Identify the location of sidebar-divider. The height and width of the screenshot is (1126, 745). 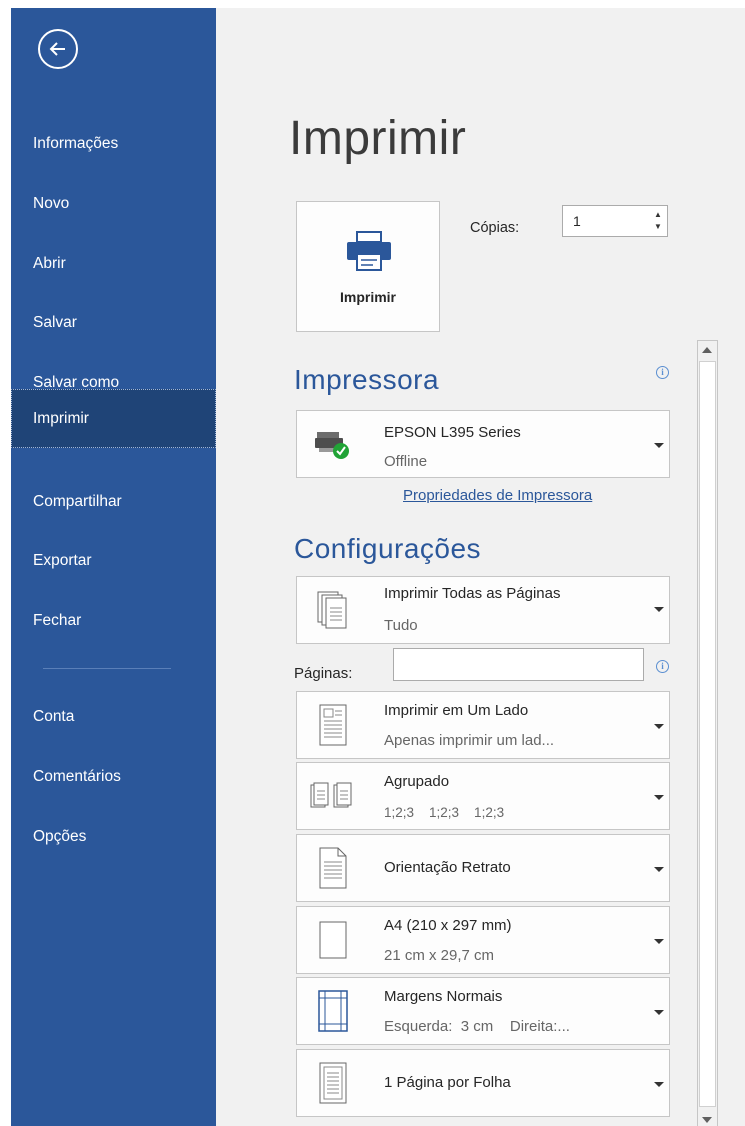
(107, 668).